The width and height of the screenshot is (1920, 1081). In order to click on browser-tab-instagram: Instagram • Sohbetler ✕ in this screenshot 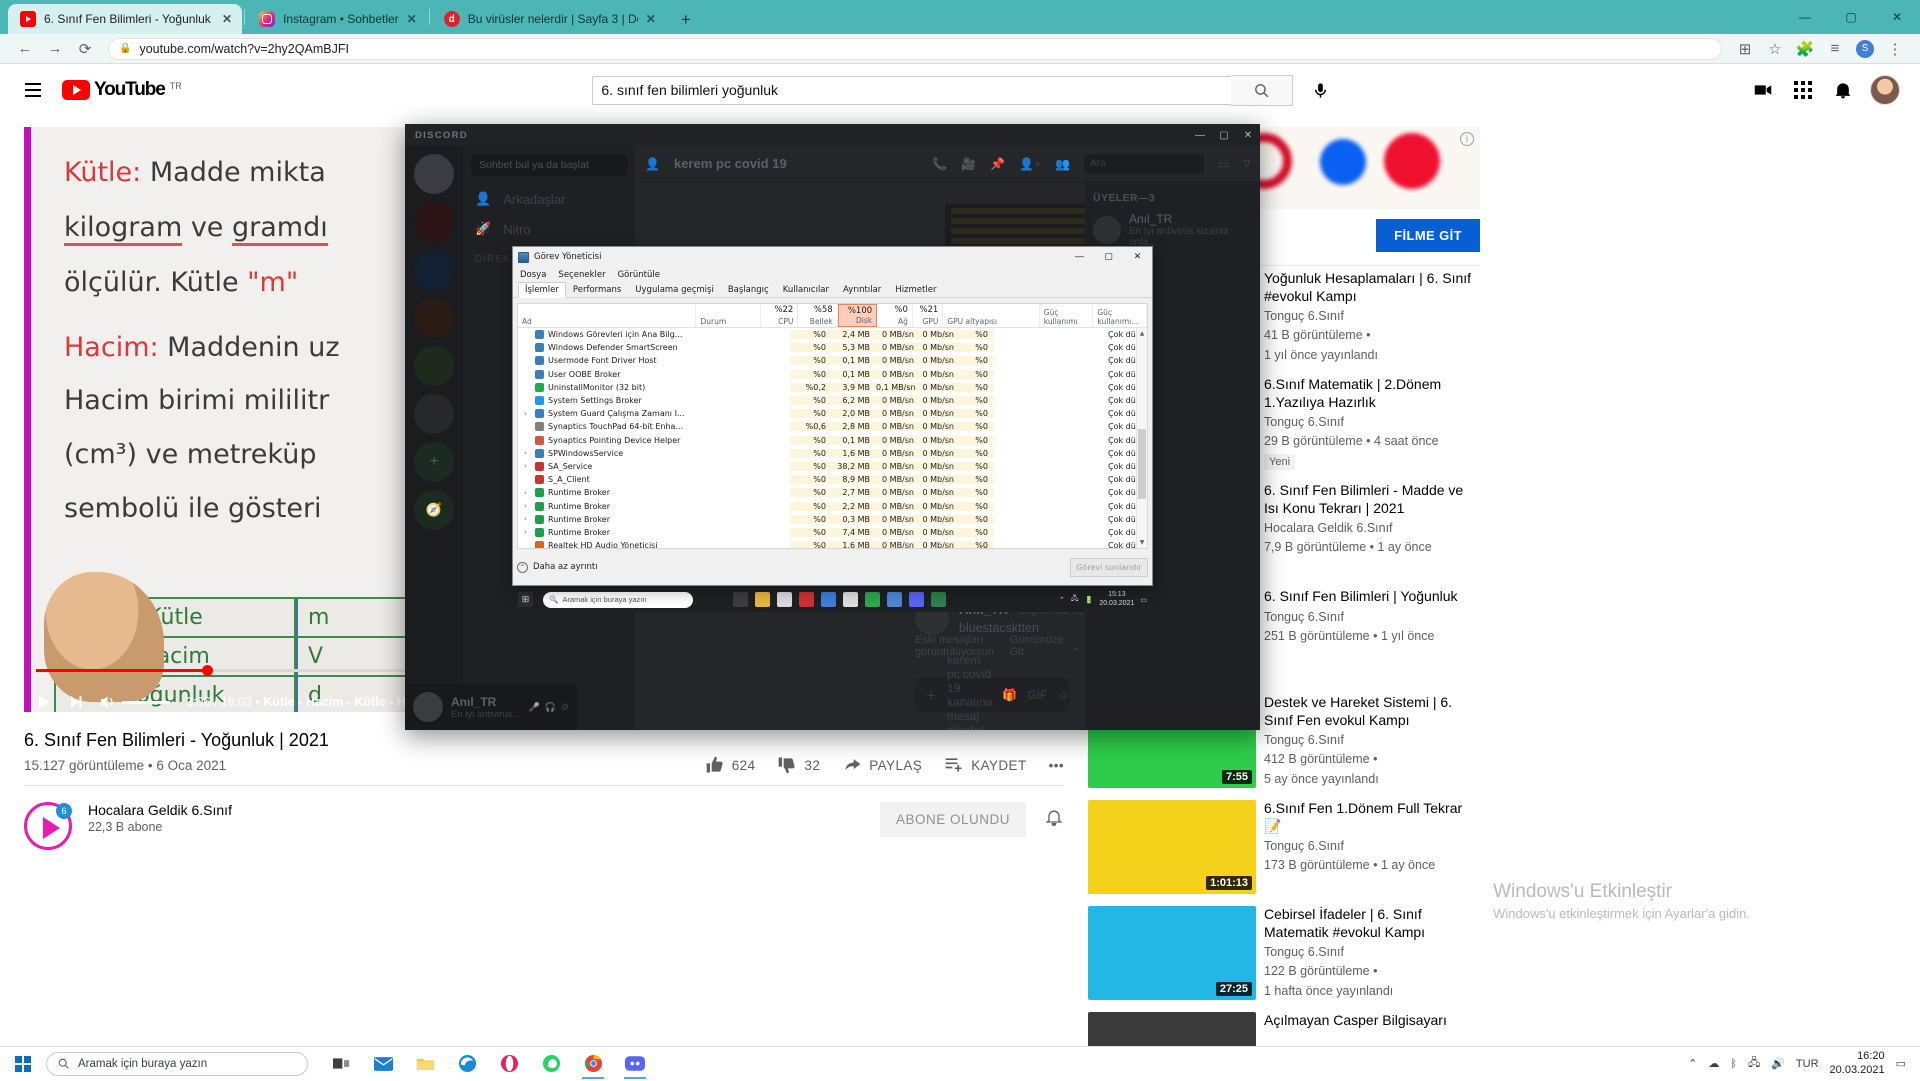, I will do `click(337, 19)`.